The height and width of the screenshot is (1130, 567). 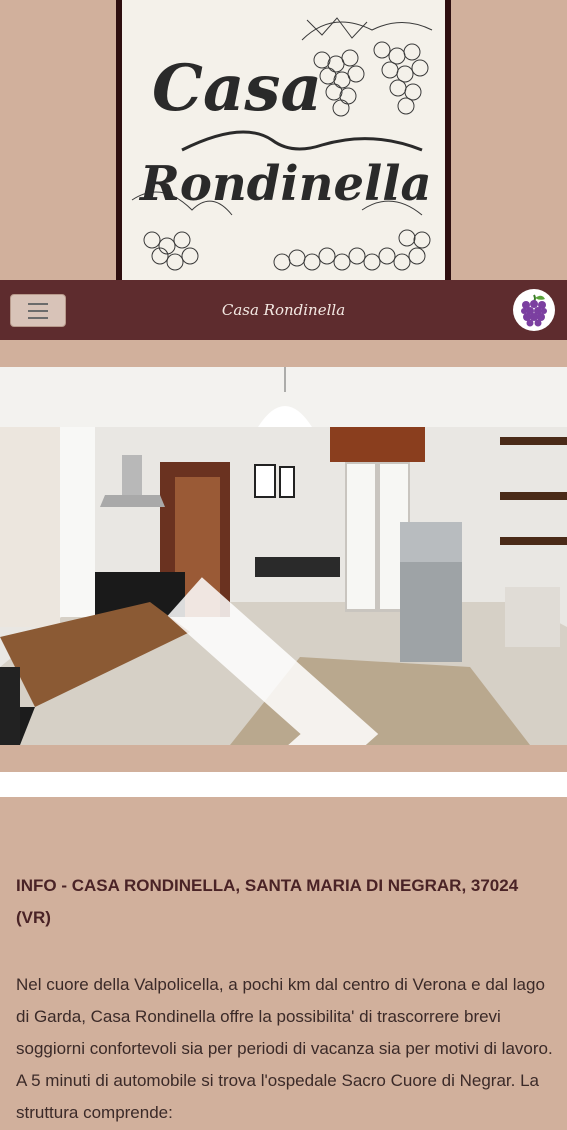 I want to click on logo-image: Casa Rondinella, so click(x=283, y=140).